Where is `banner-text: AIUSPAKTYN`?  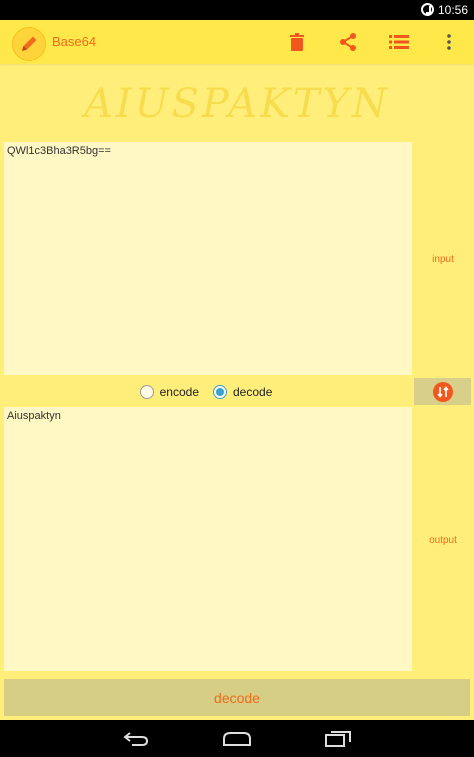
banner-text: AIUSPAKTYN is located at coordinates (237, 104).